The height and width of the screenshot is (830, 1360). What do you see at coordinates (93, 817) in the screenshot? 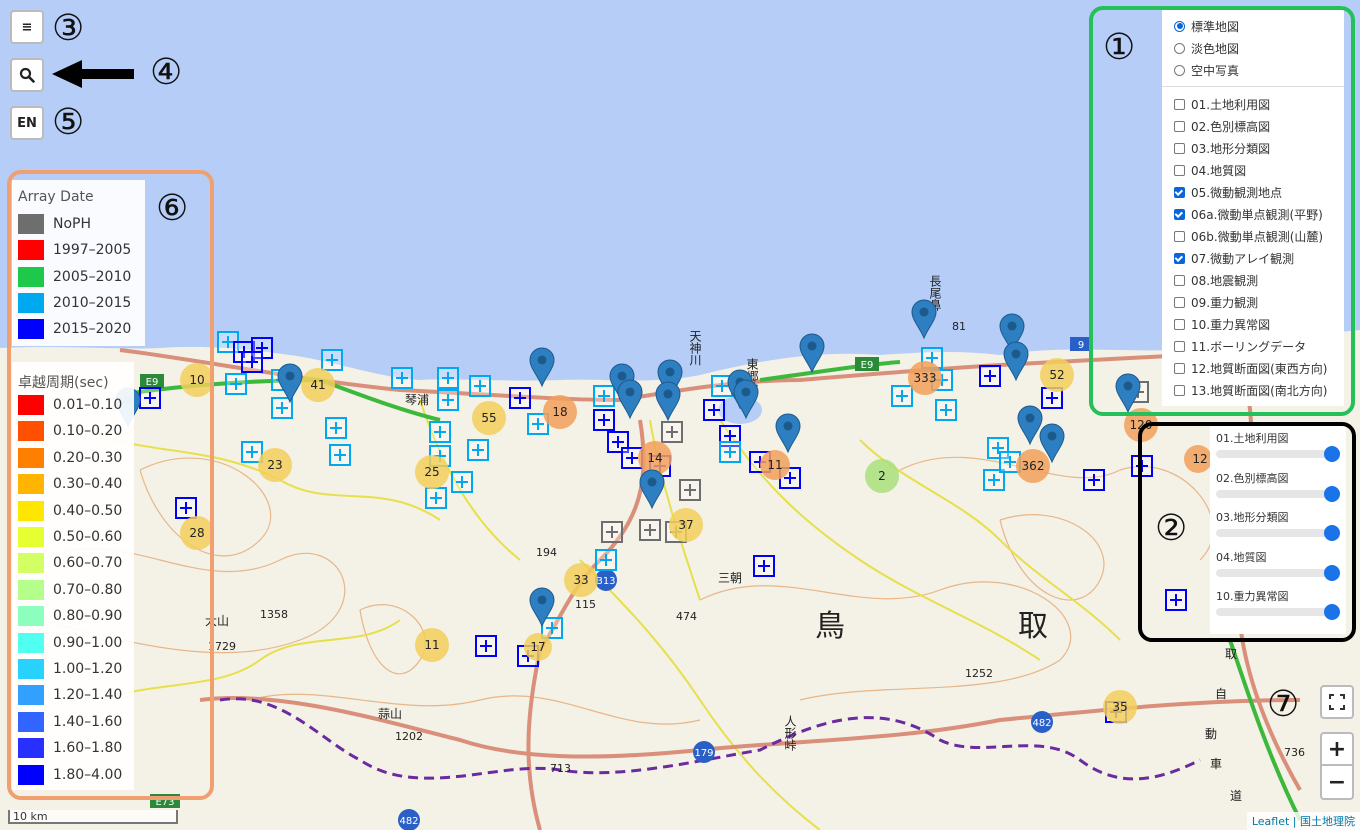
I see `scale-bar: 10 km` at bounding box center [93, 817].